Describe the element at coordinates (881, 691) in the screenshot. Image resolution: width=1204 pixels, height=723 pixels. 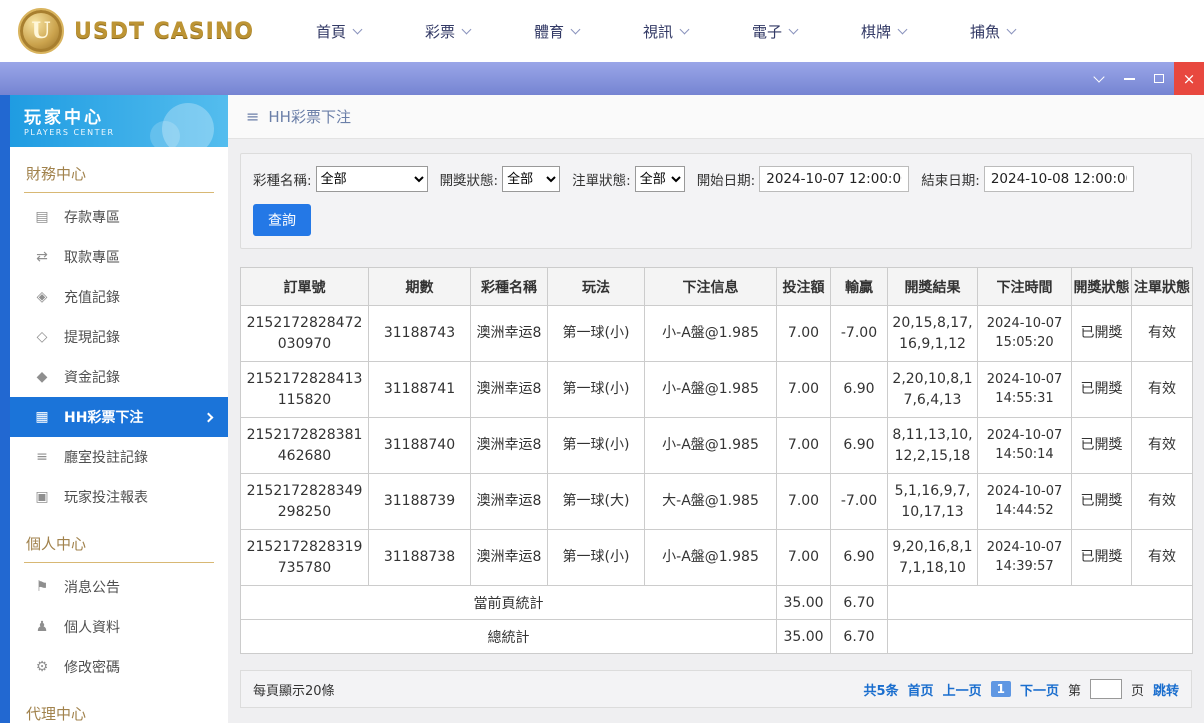
I see `total-count: 共5条` at that location.